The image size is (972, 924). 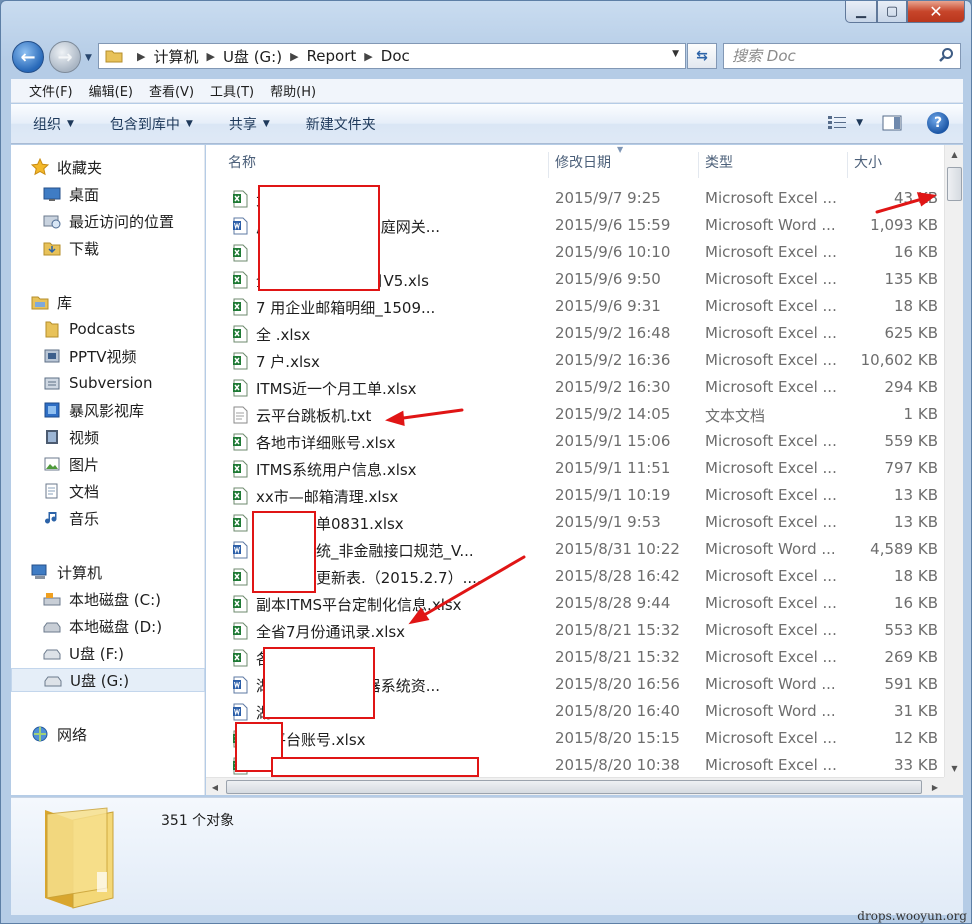 What do you see at coordinates (53, 124) in the screenshot?
I see `organize-button: 组织 ▼` at bounding box center [53, 124].